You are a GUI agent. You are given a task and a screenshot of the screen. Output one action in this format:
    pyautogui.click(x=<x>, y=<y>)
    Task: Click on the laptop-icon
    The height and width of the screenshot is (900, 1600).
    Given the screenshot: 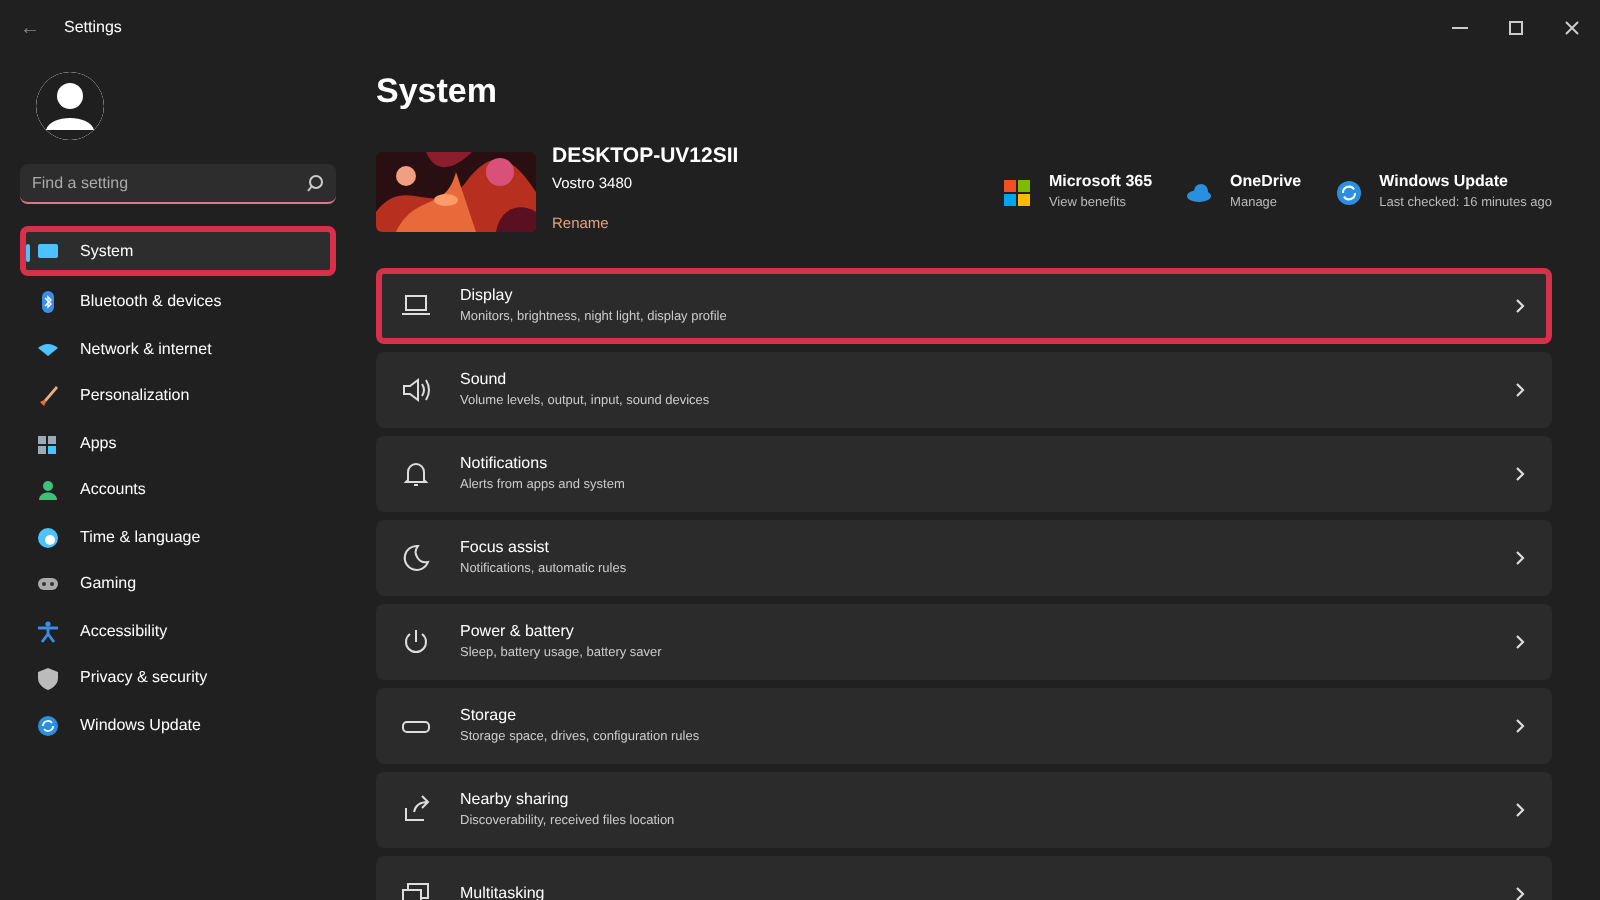 What is the action you would take?
    pyautogui.click(x=416, y=305)
    